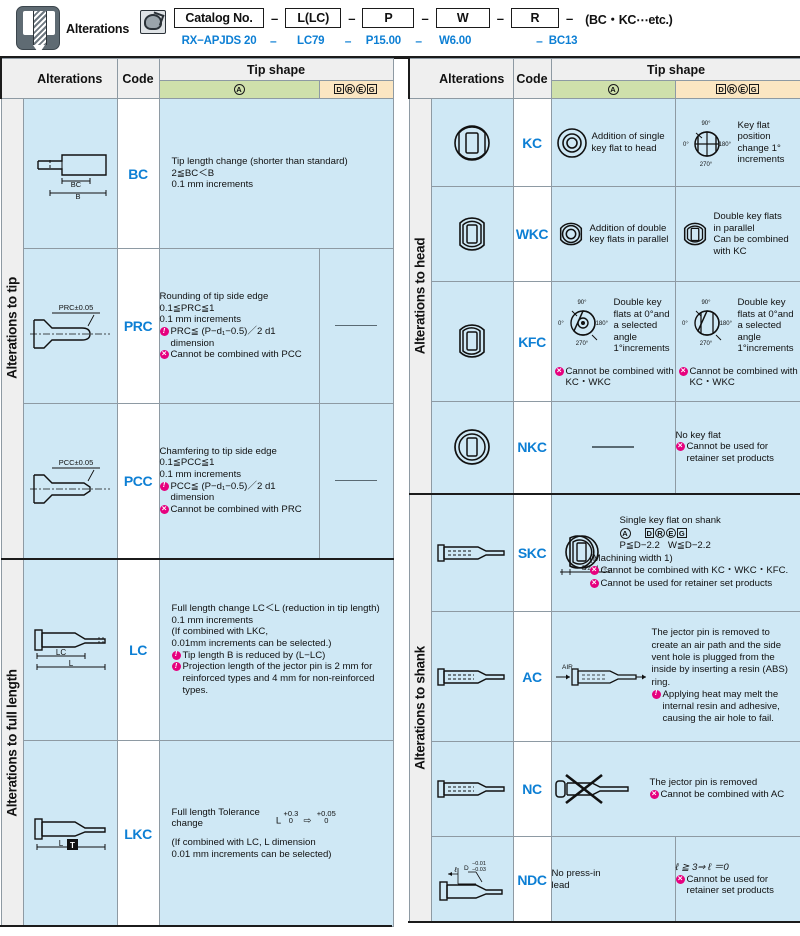 Image resolution: width=800 pixels, height=936 pixels. What do you see at coordinates (765, 314) in the screenshot?
I see `kfc-dreg-line-2: flats at 0°and` at bounding box center [765, 314].